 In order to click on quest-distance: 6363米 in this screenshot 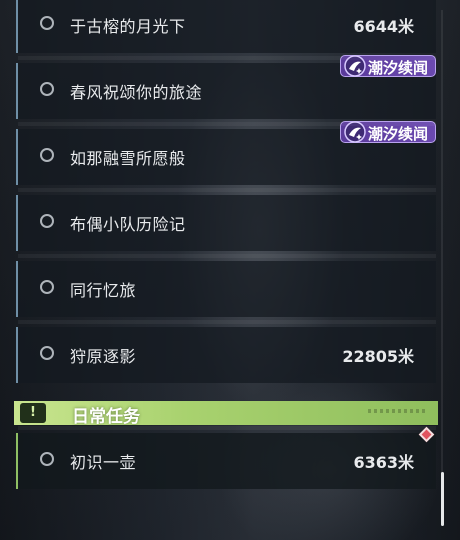, I will do `click(383, 462)`.